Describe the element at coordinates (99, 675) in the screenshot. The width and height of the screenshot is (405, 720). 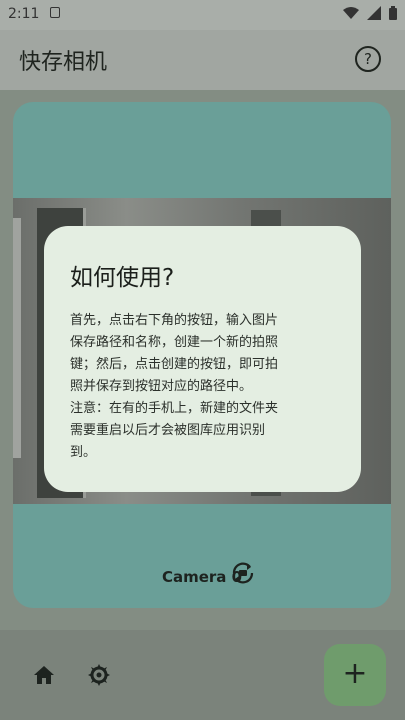
I see `gear-icon` at that location.